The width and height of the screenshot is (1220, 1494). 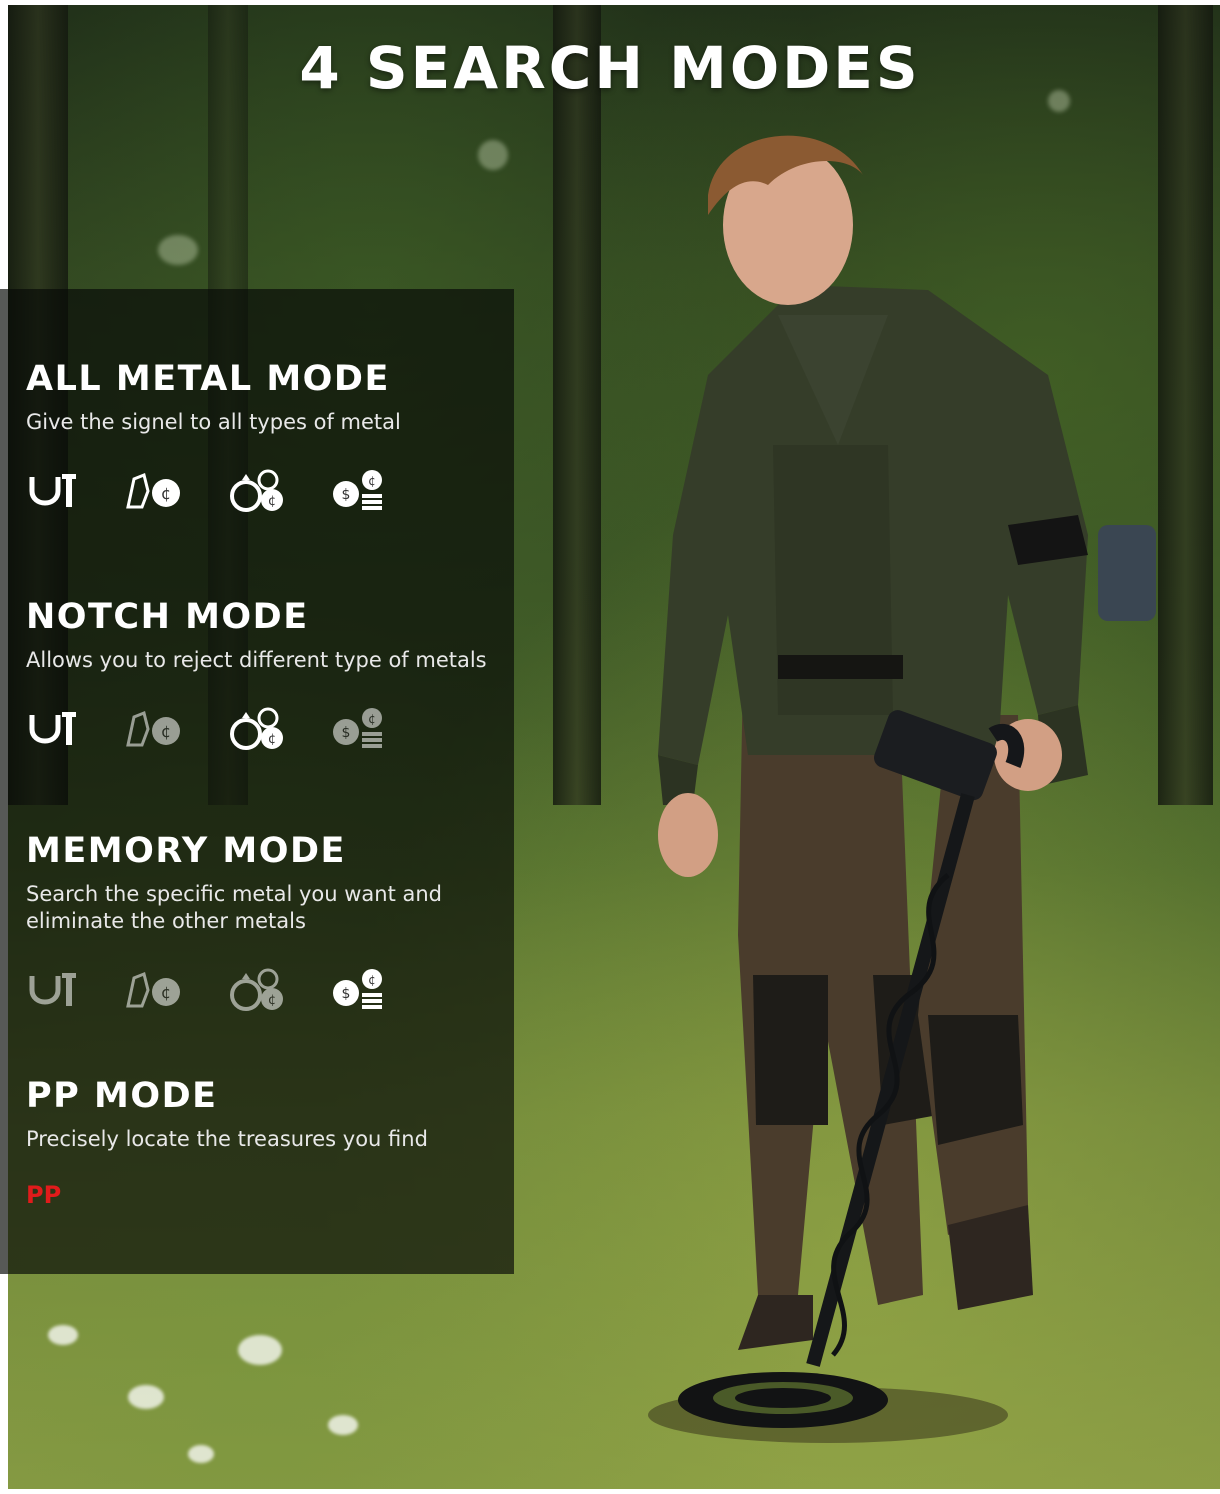 I want to click on mode-description: Precisely locate the treasures you find, so click(x=227, y=1139).